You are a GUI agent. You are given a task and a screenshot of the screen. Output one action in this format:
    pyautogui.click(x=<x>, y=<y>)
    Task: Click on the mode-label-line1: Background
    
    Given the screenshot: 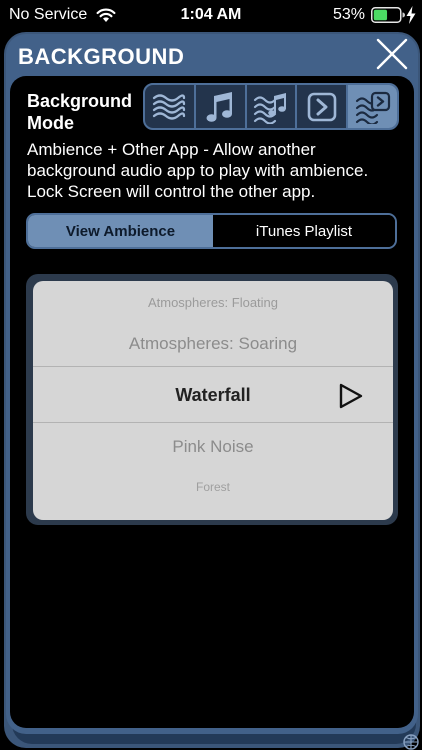 What is the action you would take?
    pyautogui.click(x=80, y=101)
    